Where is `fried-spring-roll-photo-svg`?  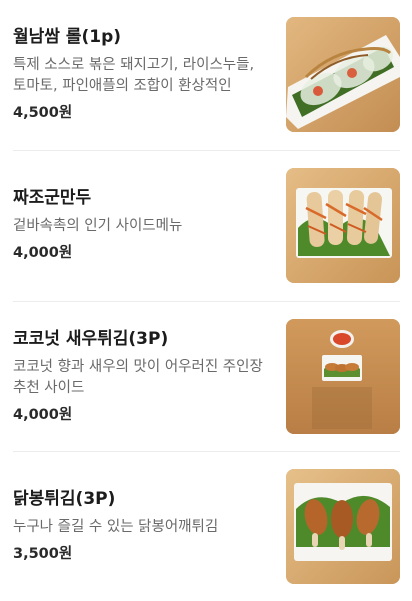
fried-spring-roll-photo-svg is located at coordinates (343, 225).